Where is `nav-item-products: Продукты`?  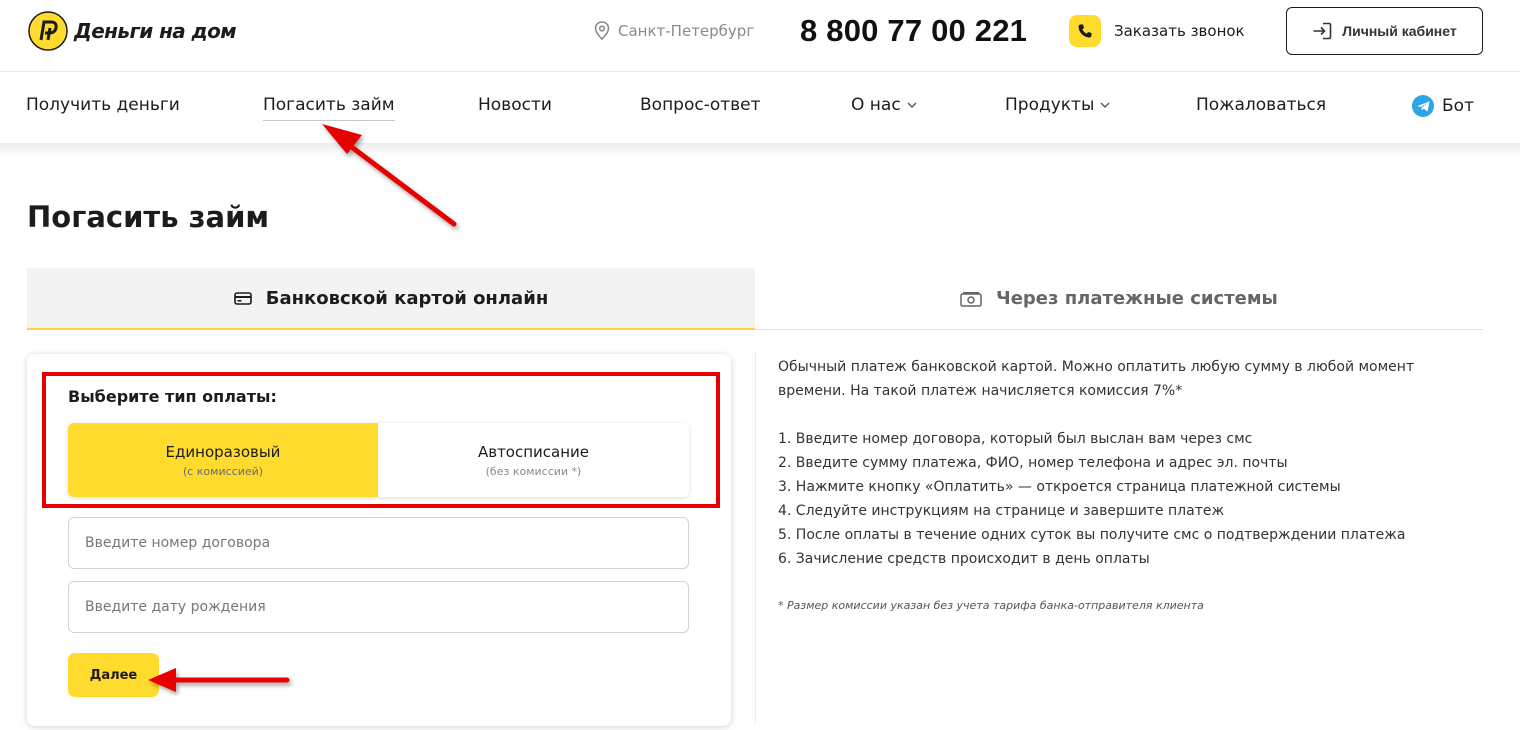 nav-item-products: Продукты is located at coordinates (1057, 105).